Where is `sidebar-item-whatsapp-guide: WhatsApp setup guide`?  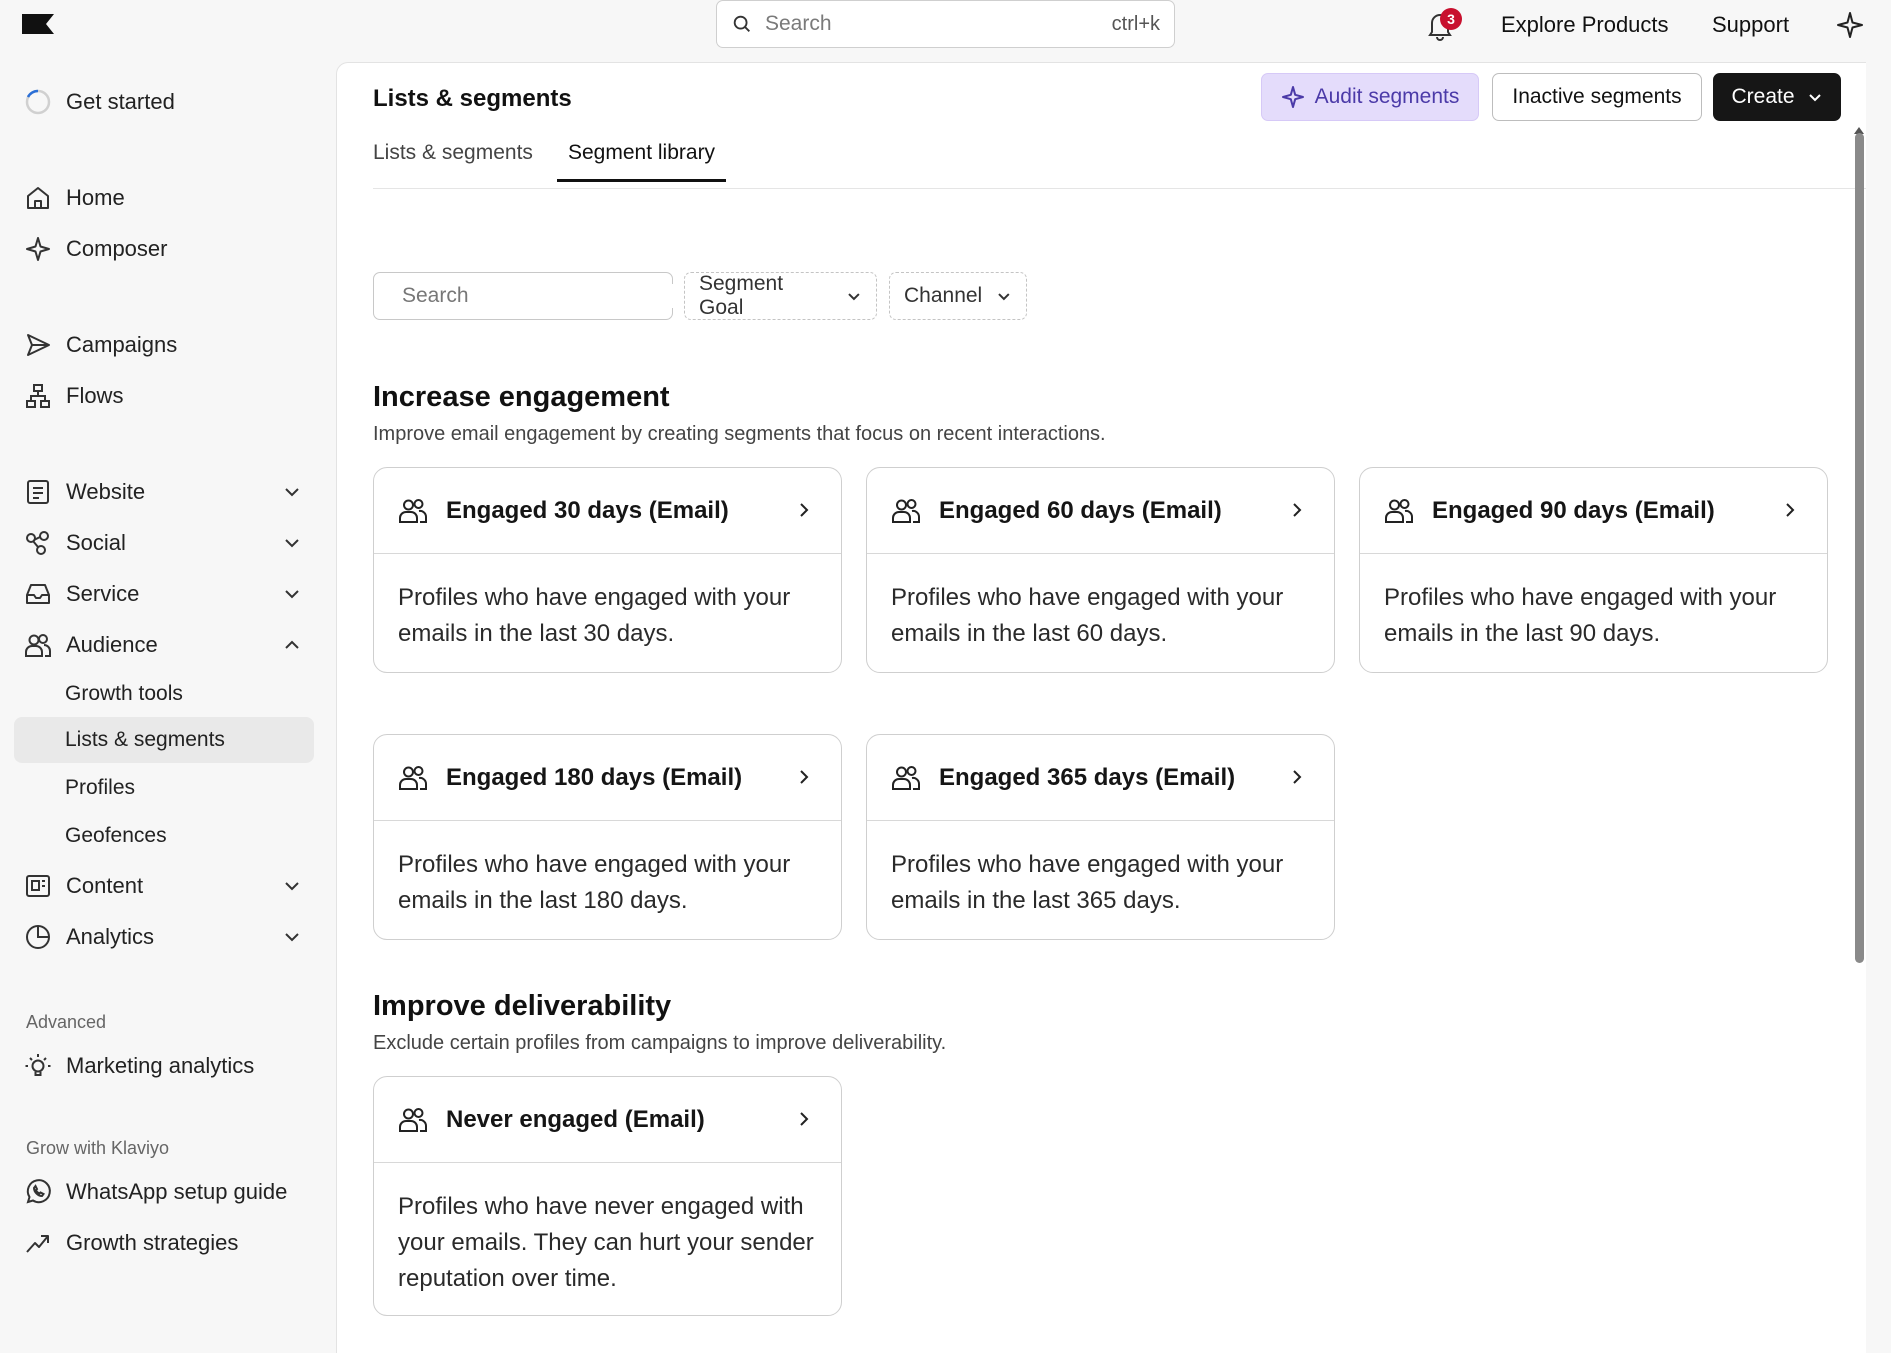
sidebar-item-whatsapp-guide: WhatsApp setup guide is located at coordinates (164, 1192).